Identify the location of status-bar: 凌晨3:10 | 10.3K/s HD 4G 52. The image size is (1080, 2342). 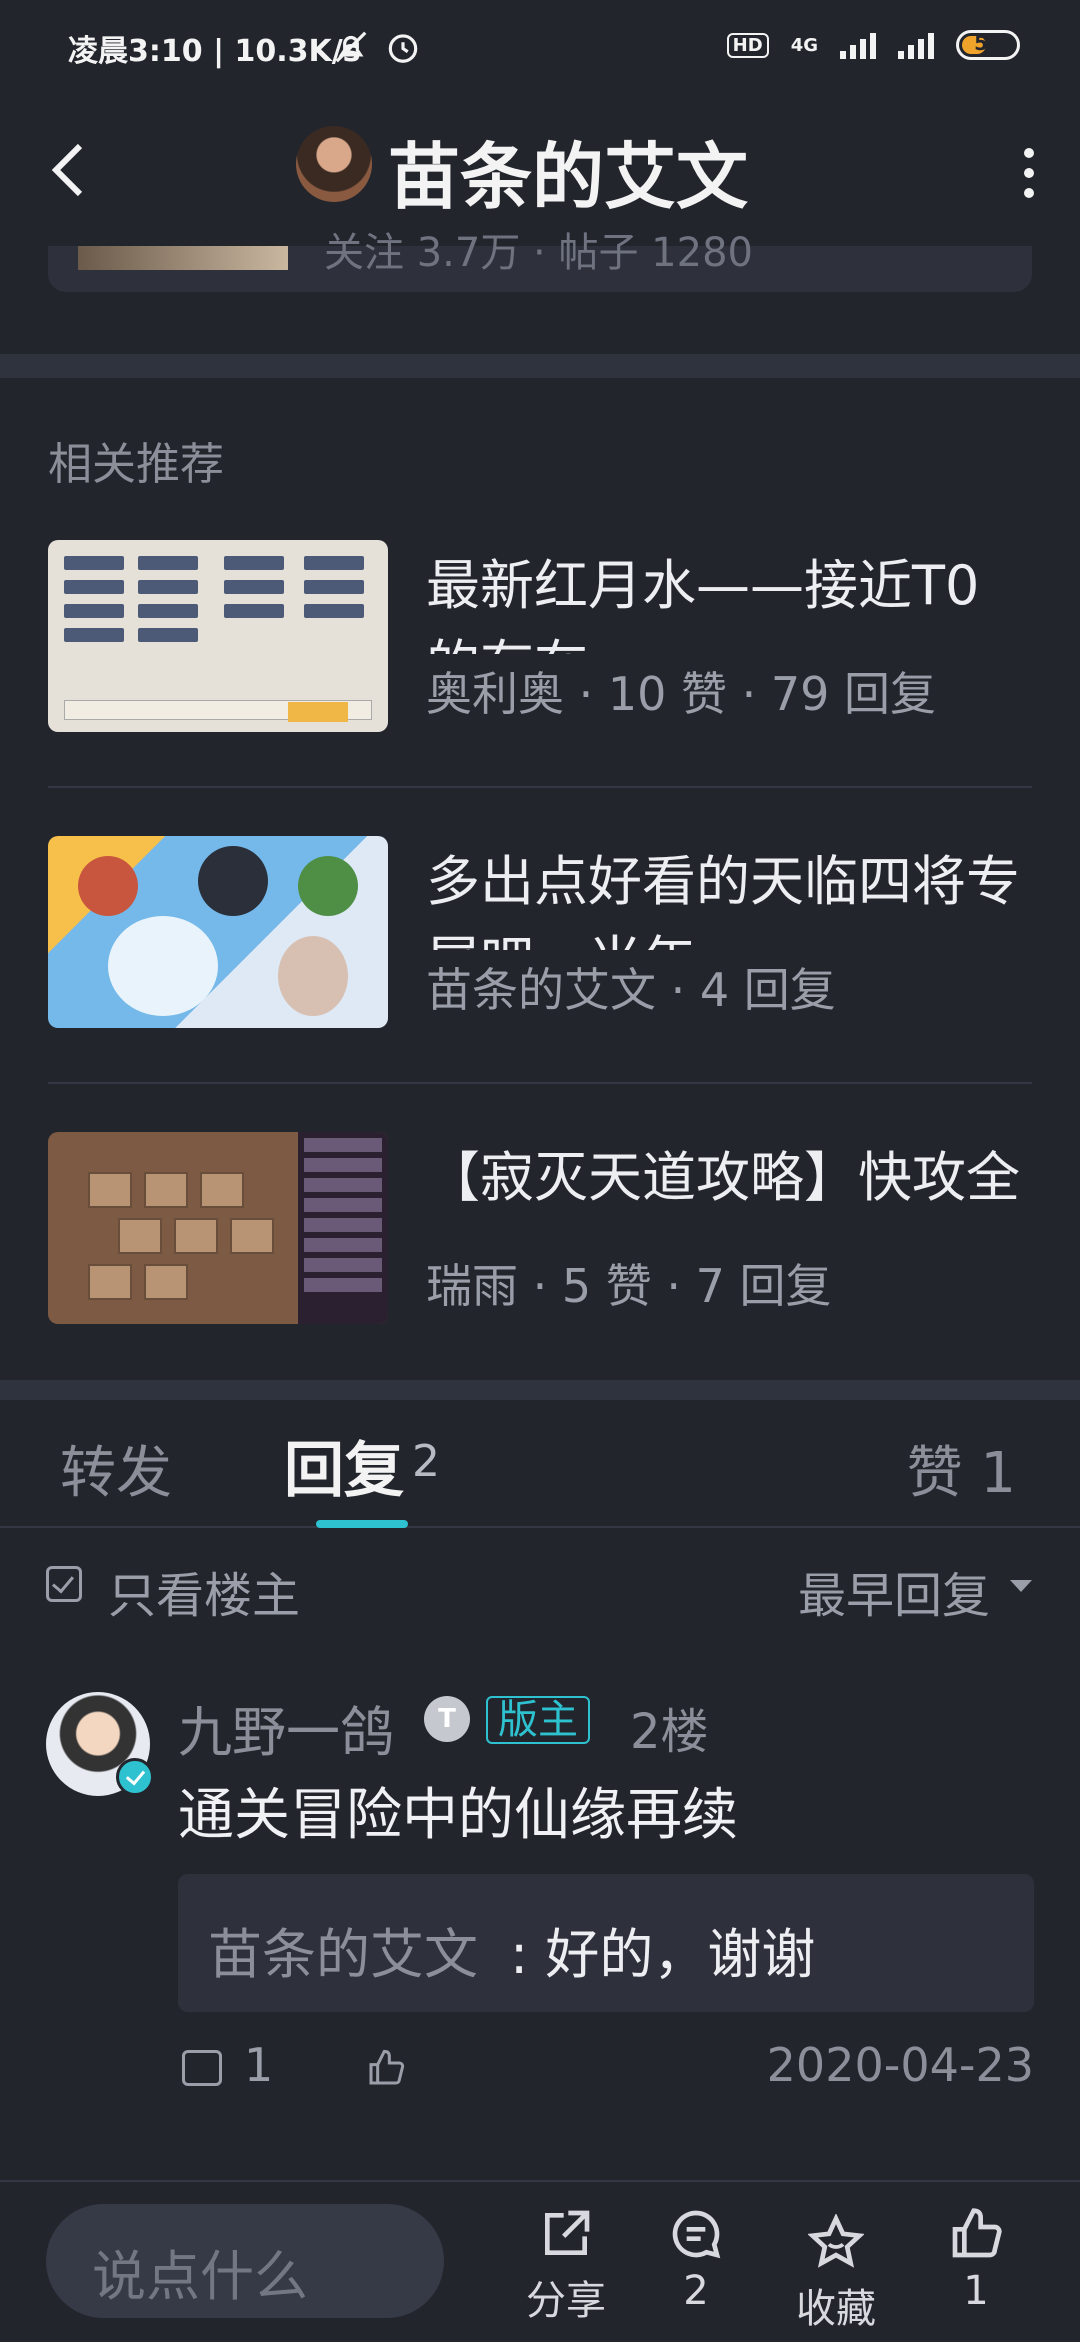
(540, 48).